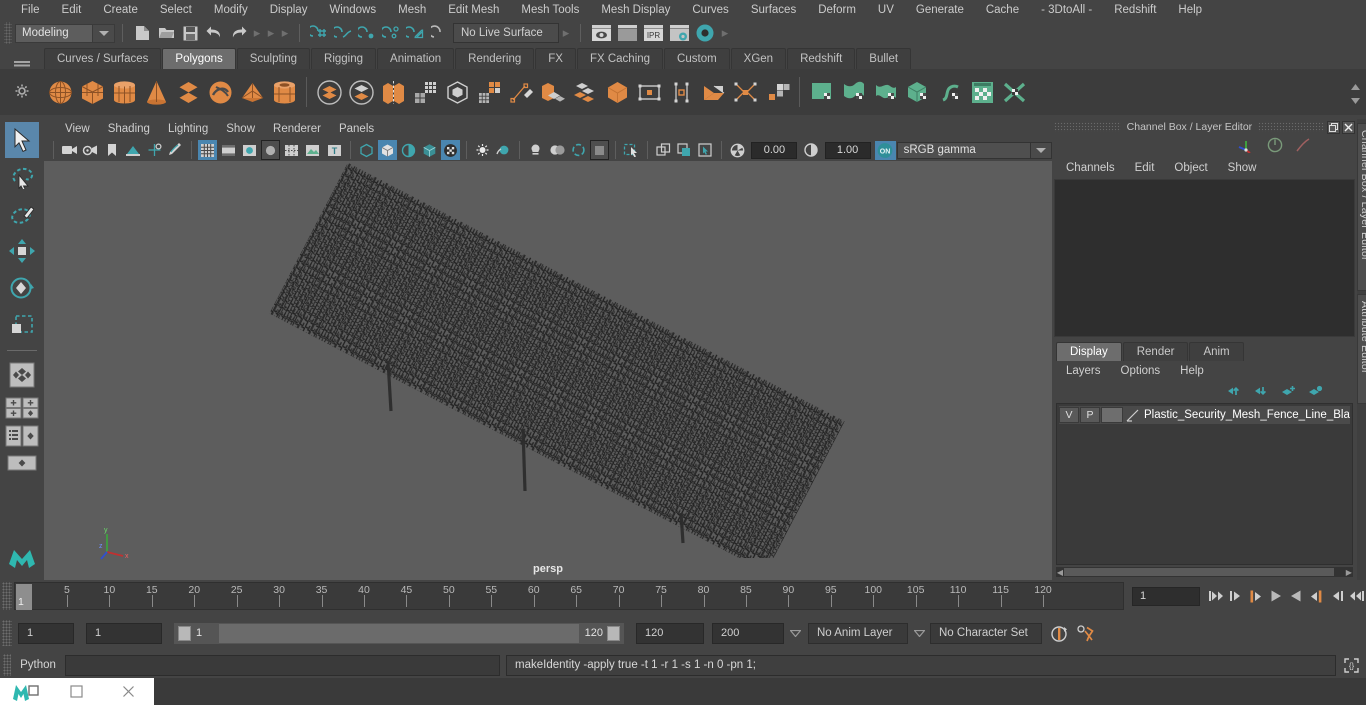 The image size is (1366, 705). What do you see at coordinates (1190, 10) in the screenshot?
I see `menu-item-help: Help` at bounding box center [1190, 10].